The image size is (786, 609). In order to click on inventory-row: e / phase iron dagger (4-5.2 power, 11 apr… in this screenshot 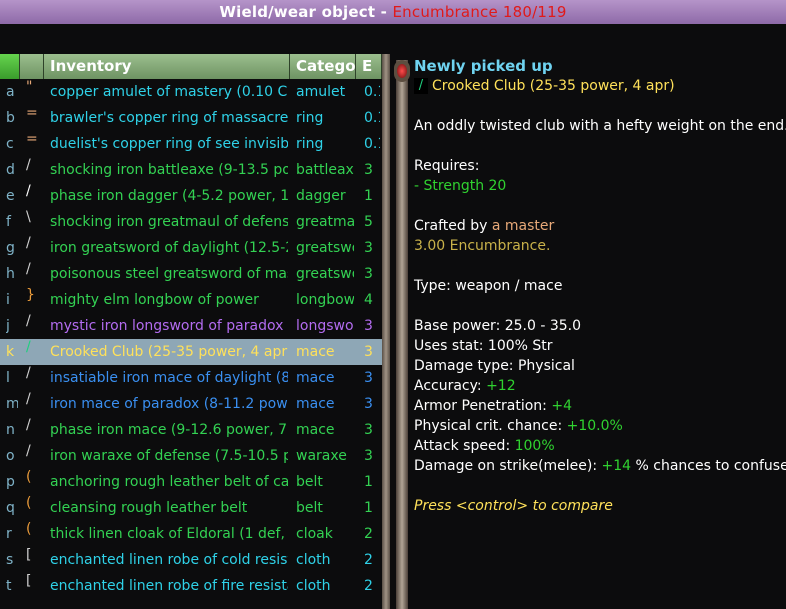, I will do `click(191, 196)`.